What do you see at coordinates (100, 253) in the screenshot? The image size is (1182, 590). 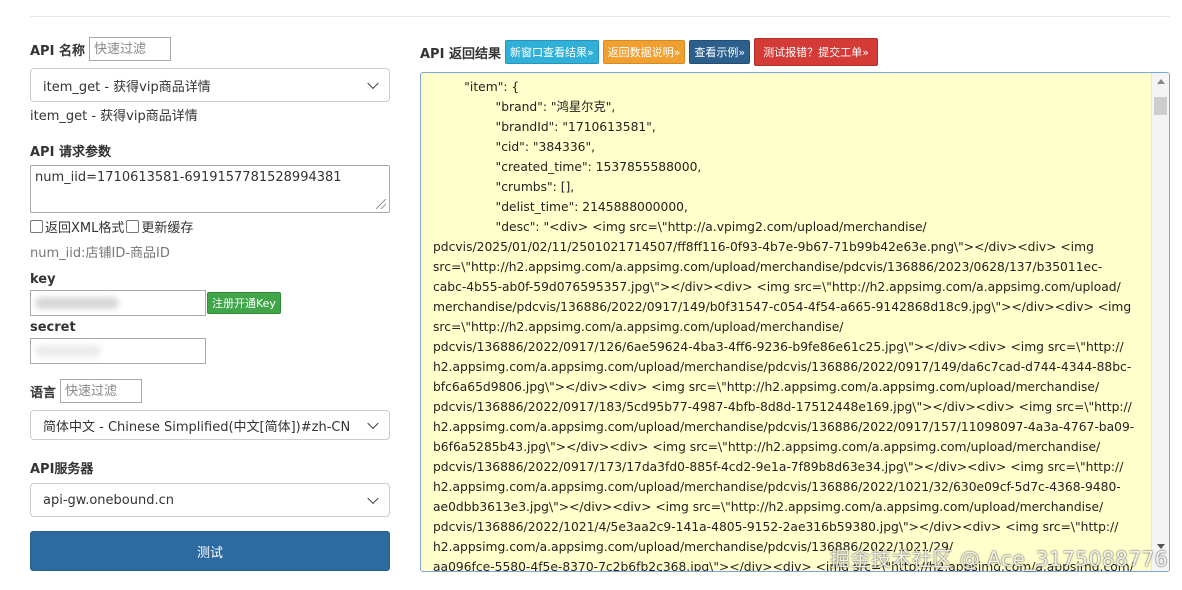 I see `params-hint: num_iid:店铺ID-商品ID` at bounding box center [100, 253].